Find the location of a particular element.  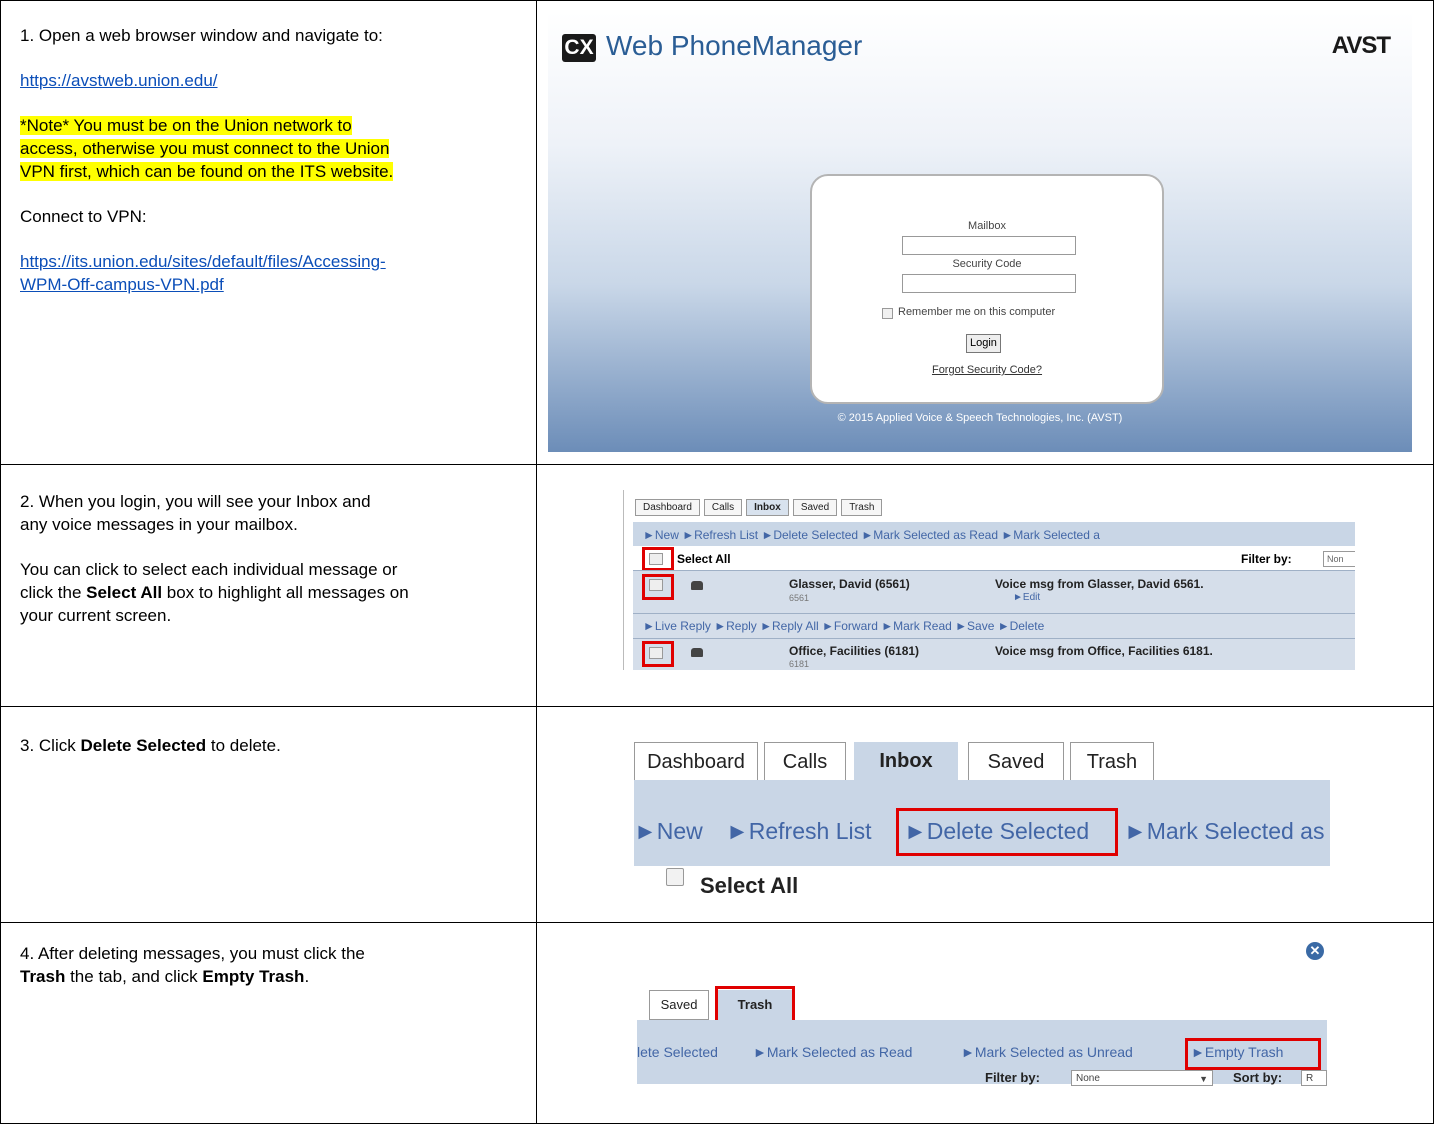

message-sender: Office, Facilities (6181) is located at coordinates (854, 651).